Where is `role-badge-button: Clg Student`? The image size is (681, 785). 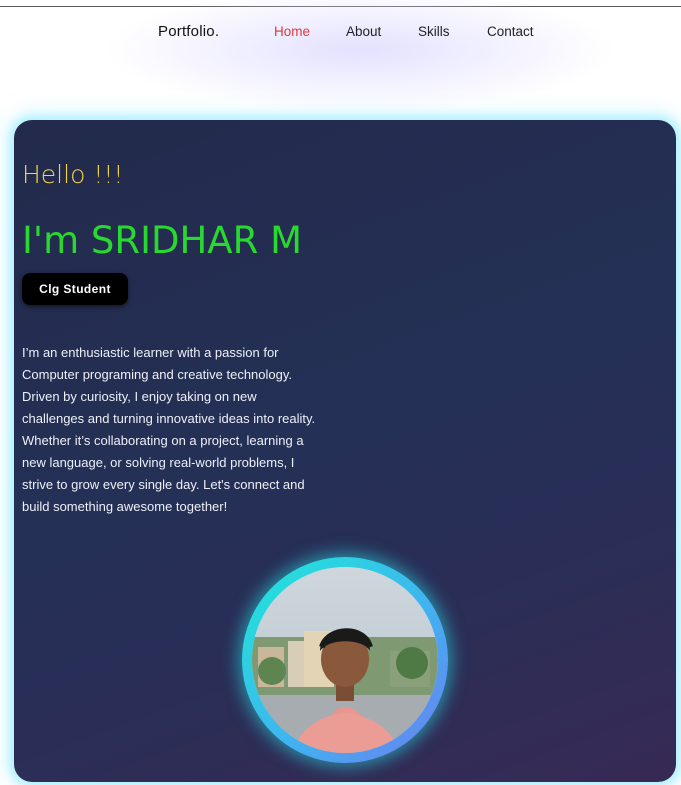 role-badge-button: Clg Student is located at coordinates (75, 289).